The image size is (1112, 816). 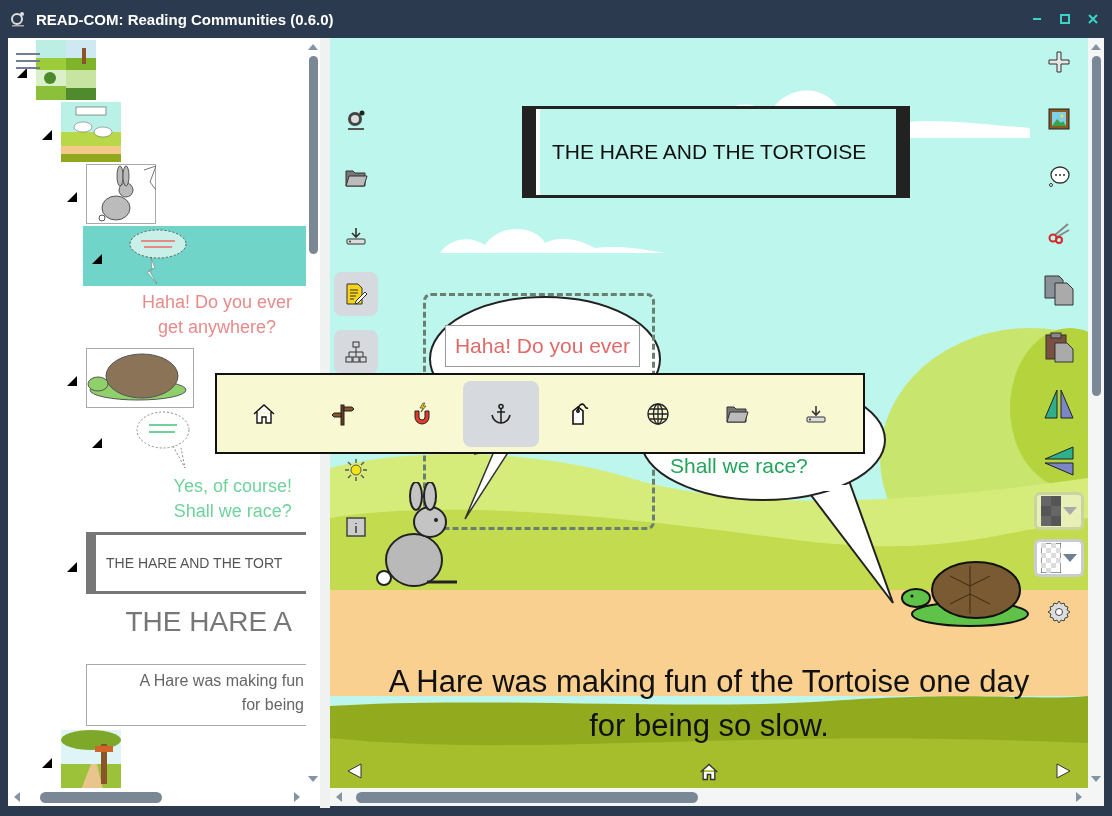 What do you see at coordinates (216, 315) in the screenshot?
I see `tree-bubble-text: Haha! Do you ever get anywhere?` at bounding box center [216, 315].